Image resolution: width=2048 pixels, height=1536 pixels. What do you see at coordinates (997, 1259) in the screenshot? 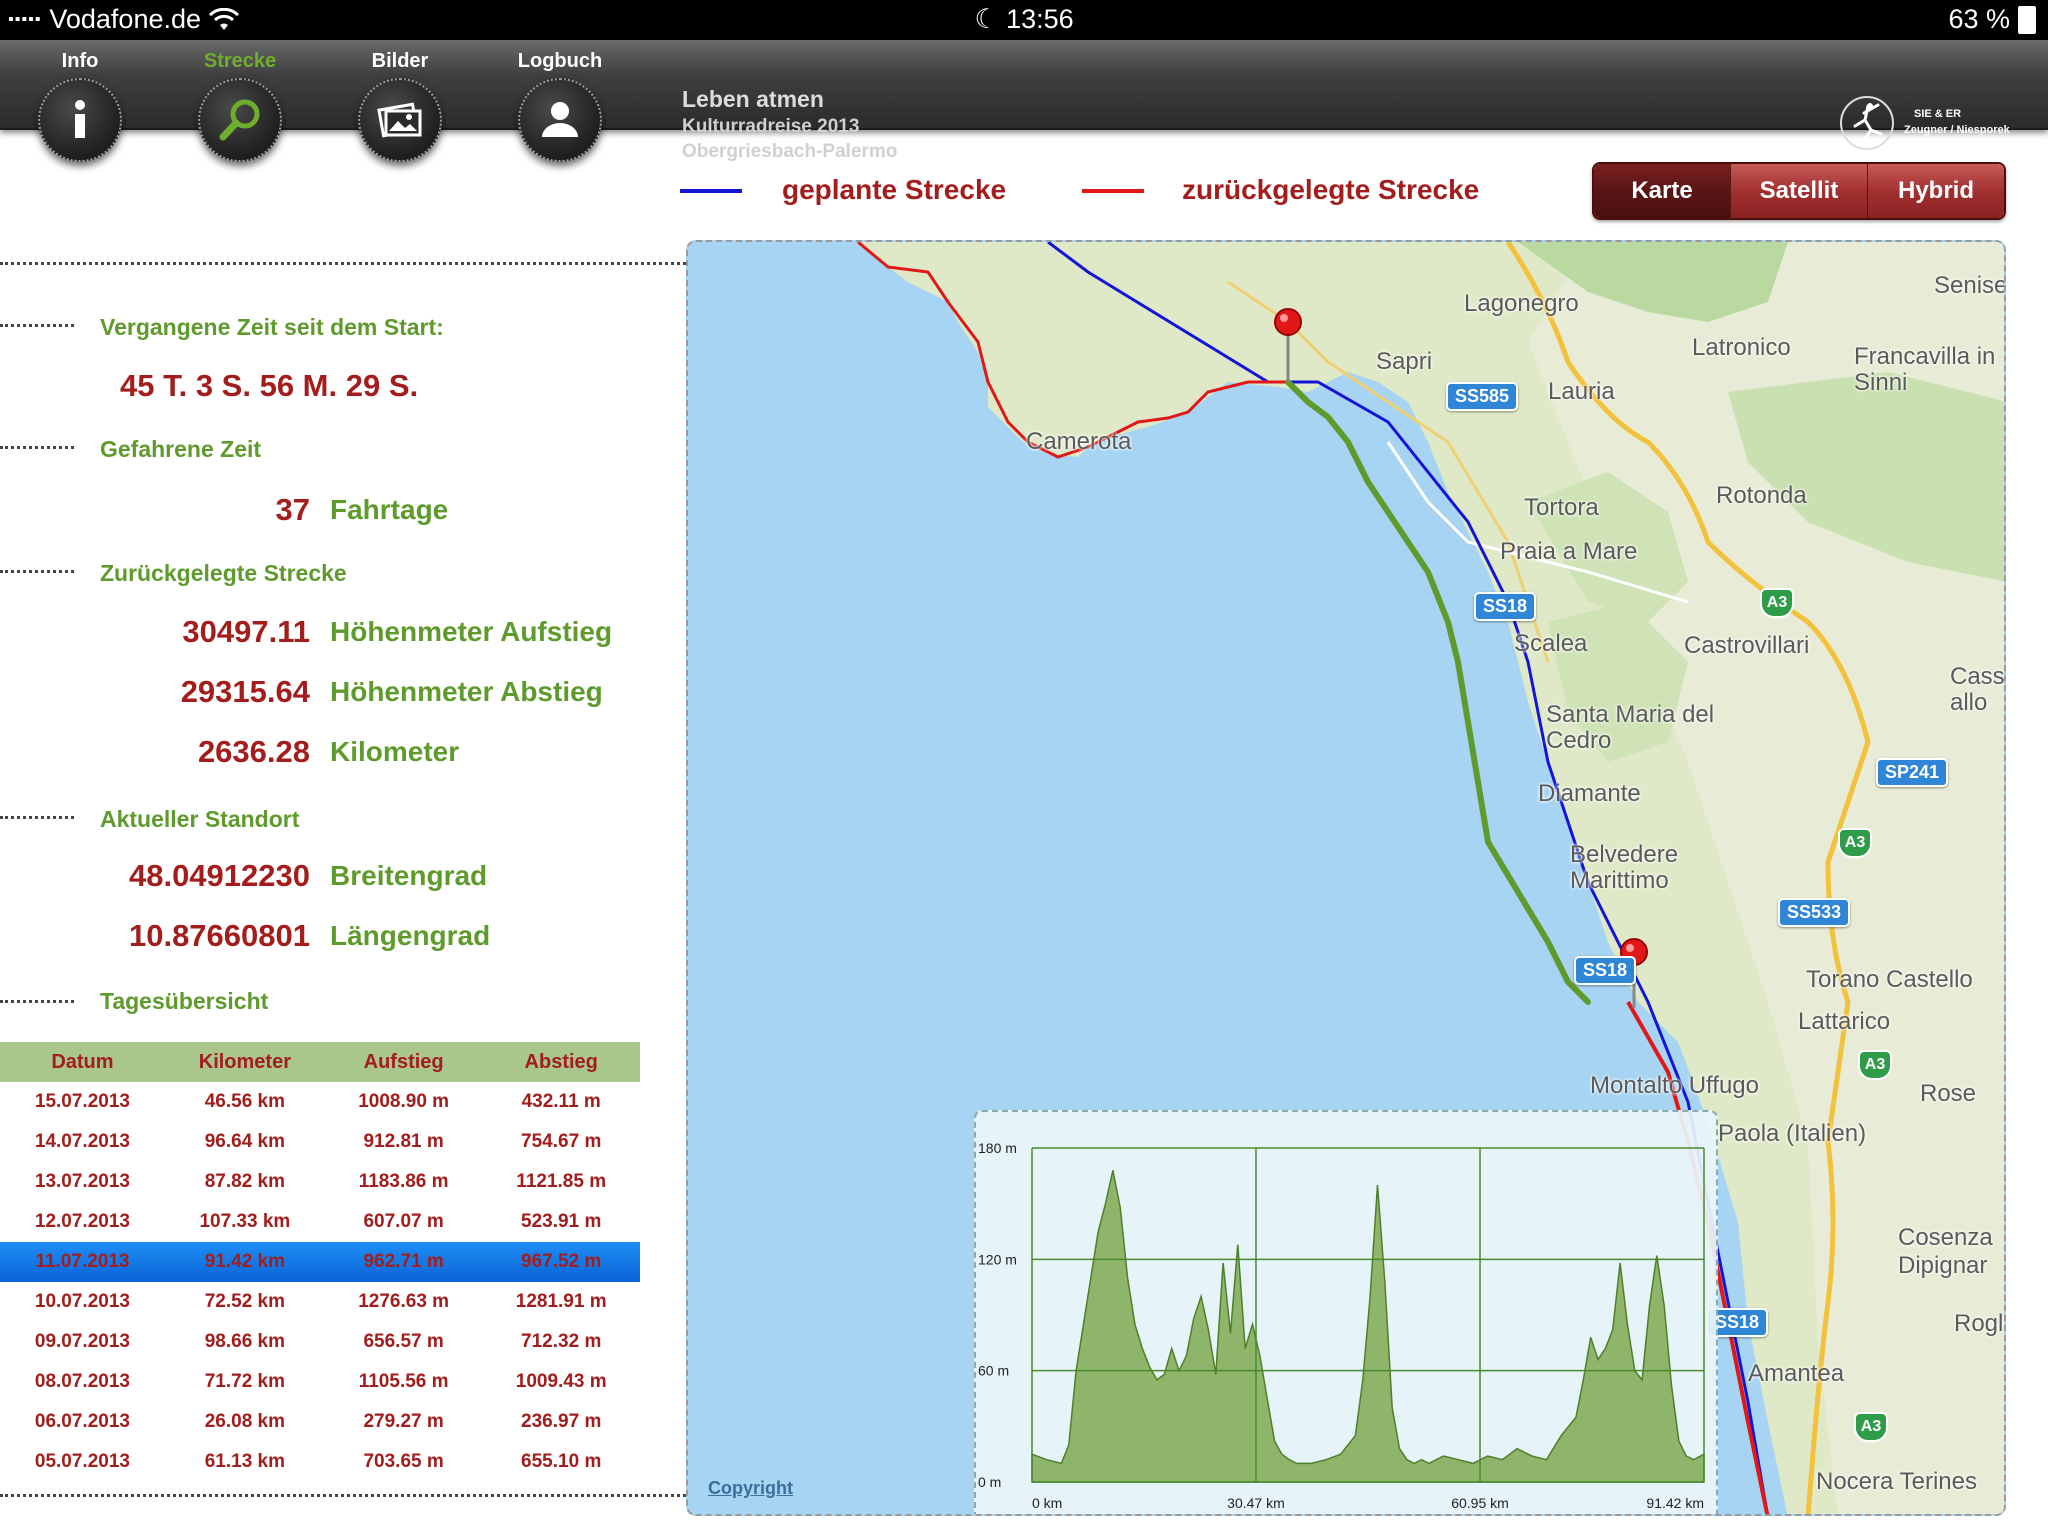
I see `y-tick-label: 120 m` at bounding box center [997, 1259].